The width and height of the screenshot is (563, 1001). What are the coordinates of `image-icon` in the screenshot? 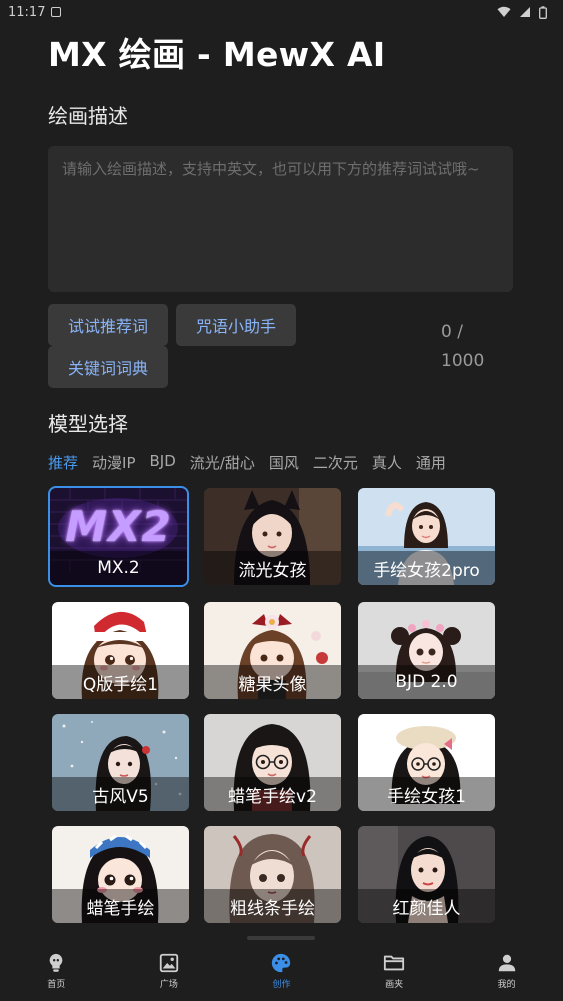 It's located at (169, 963).